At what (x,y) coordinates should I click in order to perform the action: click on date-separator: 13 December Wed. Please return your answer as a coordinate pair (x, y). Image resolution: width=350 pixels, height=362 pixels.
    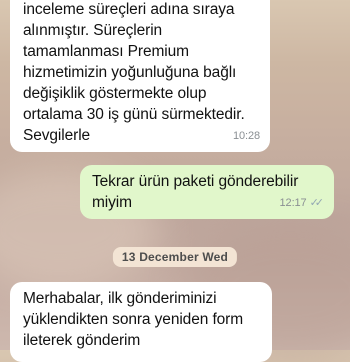
    Looking at the image, I should click on (175, 257).